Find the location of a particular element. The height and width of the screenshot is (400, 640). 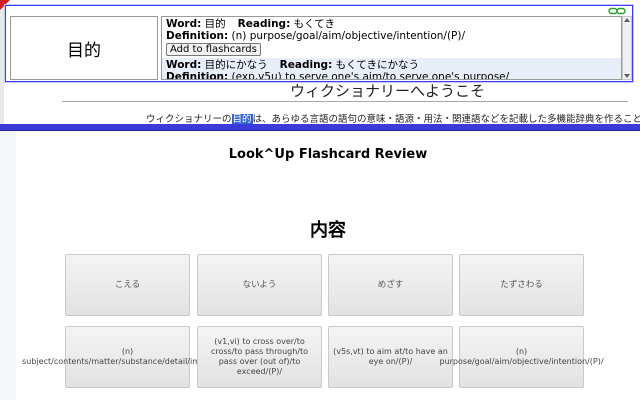

entry-reading: もくてき is located at coordinates (314, 24).